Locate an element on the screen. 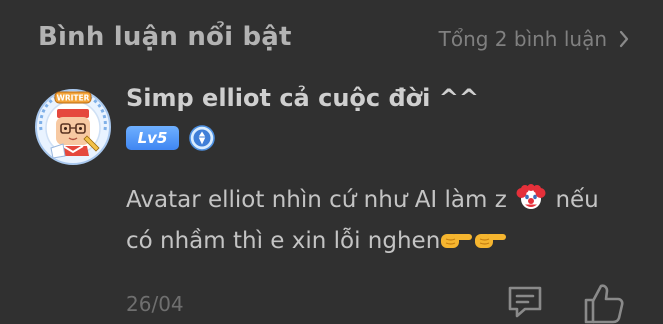 This screenshot has height=324, width=663. comment-text-part-3: có nhầm thì e xin lỗi nghen is located at coordinates (283, 241).